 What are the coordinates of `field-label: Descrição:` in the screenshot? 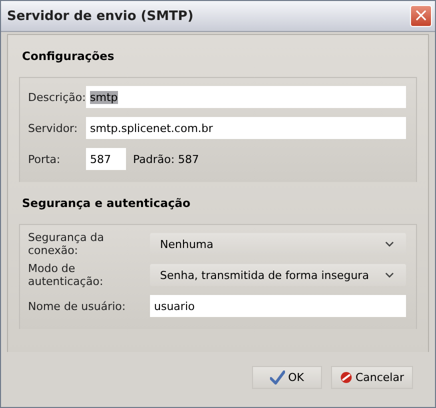 It's located at (57, 97).